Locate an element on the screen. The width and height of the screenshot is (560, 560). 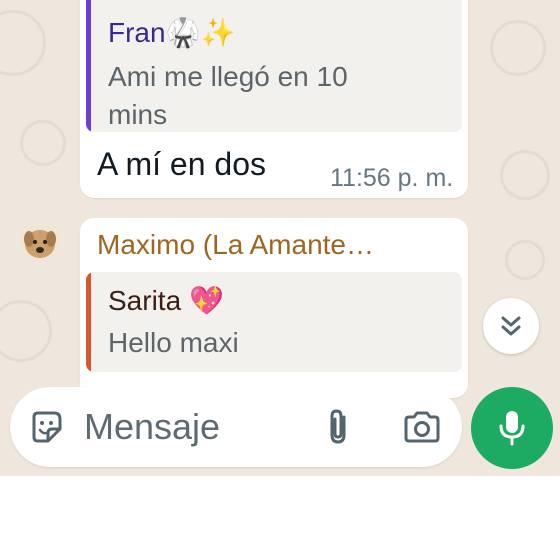
paperclip-icon is located at coordinates (338, 426).